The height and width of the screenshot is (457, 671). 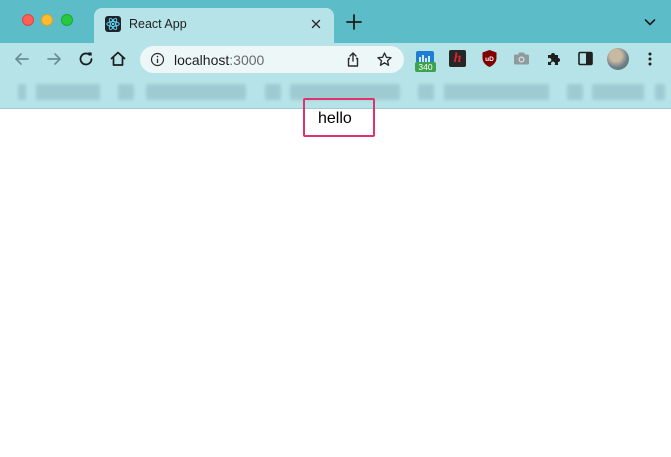 I want to click on url-port: :3000, so click(x=247, y=60).